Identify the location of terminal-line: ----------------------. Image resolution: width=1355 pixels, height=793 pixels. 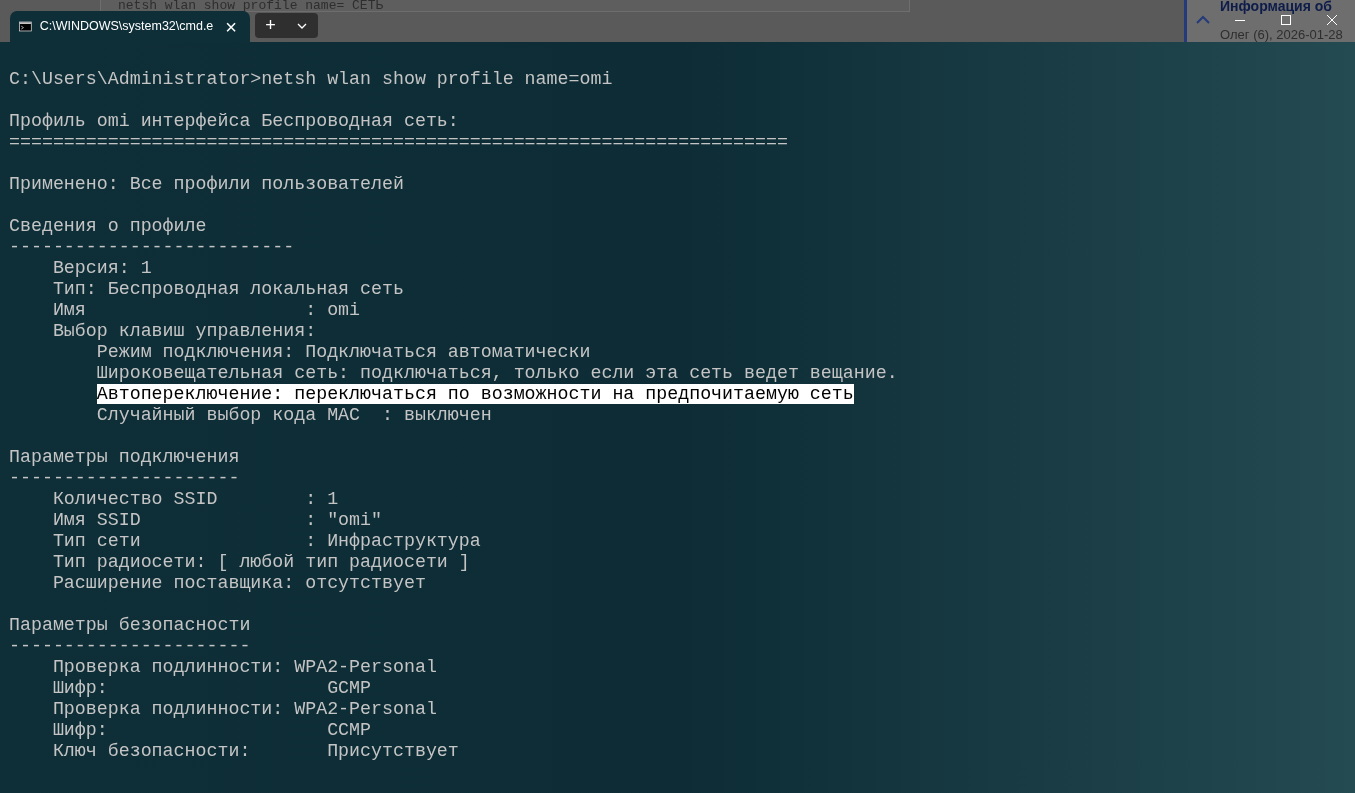
(130, 646).